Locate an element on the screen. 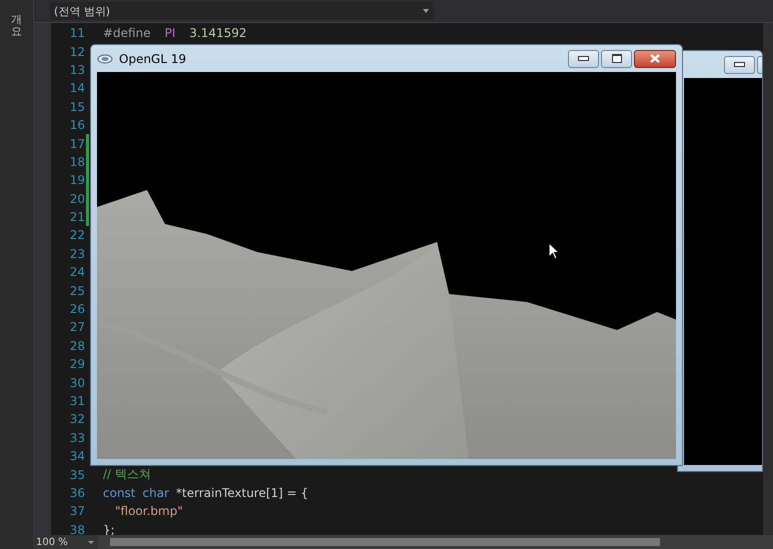 This screenshot has width=773, height=549. line-number: 21 is located at coordinates (76, 217).